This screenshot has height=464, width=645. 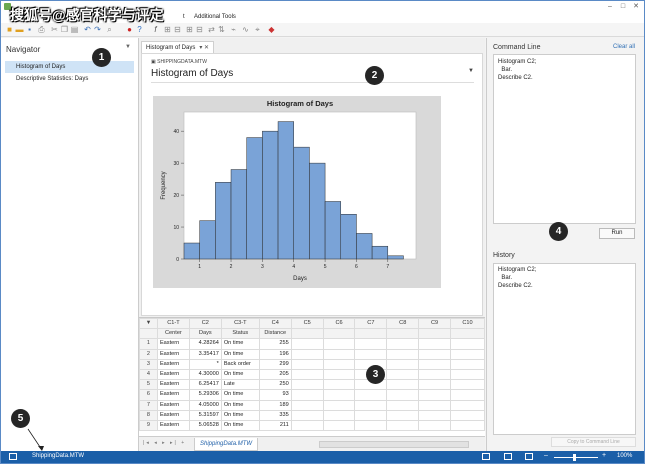 What do you see at coordinates (35, 439) in the screenshot?
I see `callout-arrow` at bounding box center [35, 439].